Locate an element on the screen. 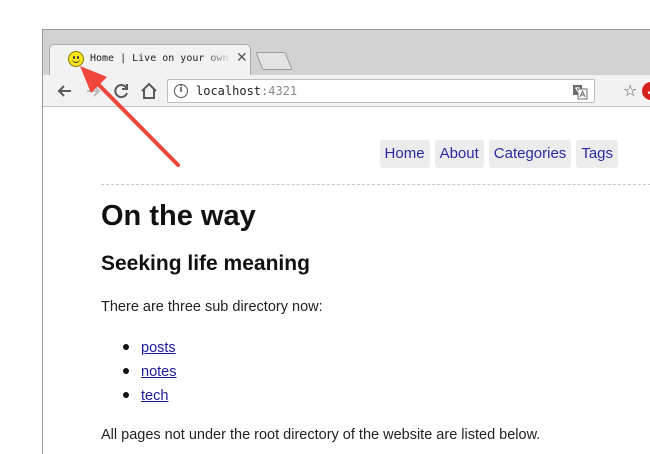 The image size is (650, 454). smiley-favicon-icon is located at coordinates (76, 59).